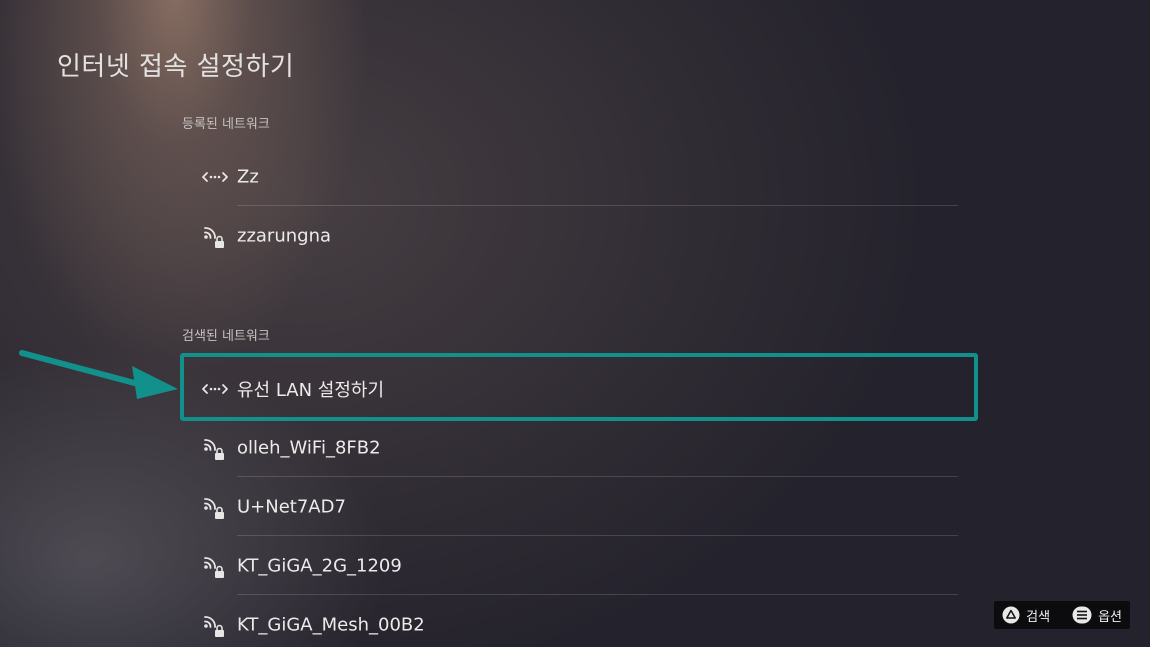  Describe the element at coordinates (291, 507) in the screenshot. I see `network-label: U+Net7AD7` at that location.